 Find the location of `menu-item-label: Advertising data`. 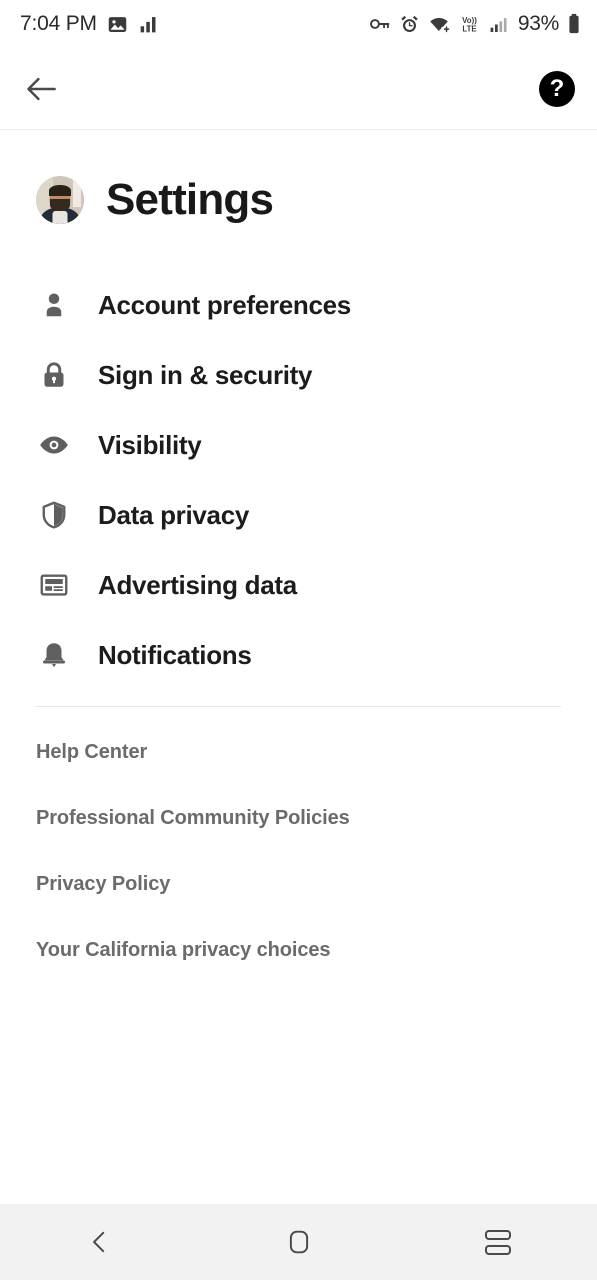

menu-item-label: Advertising data is located at coordinates (197, 584).